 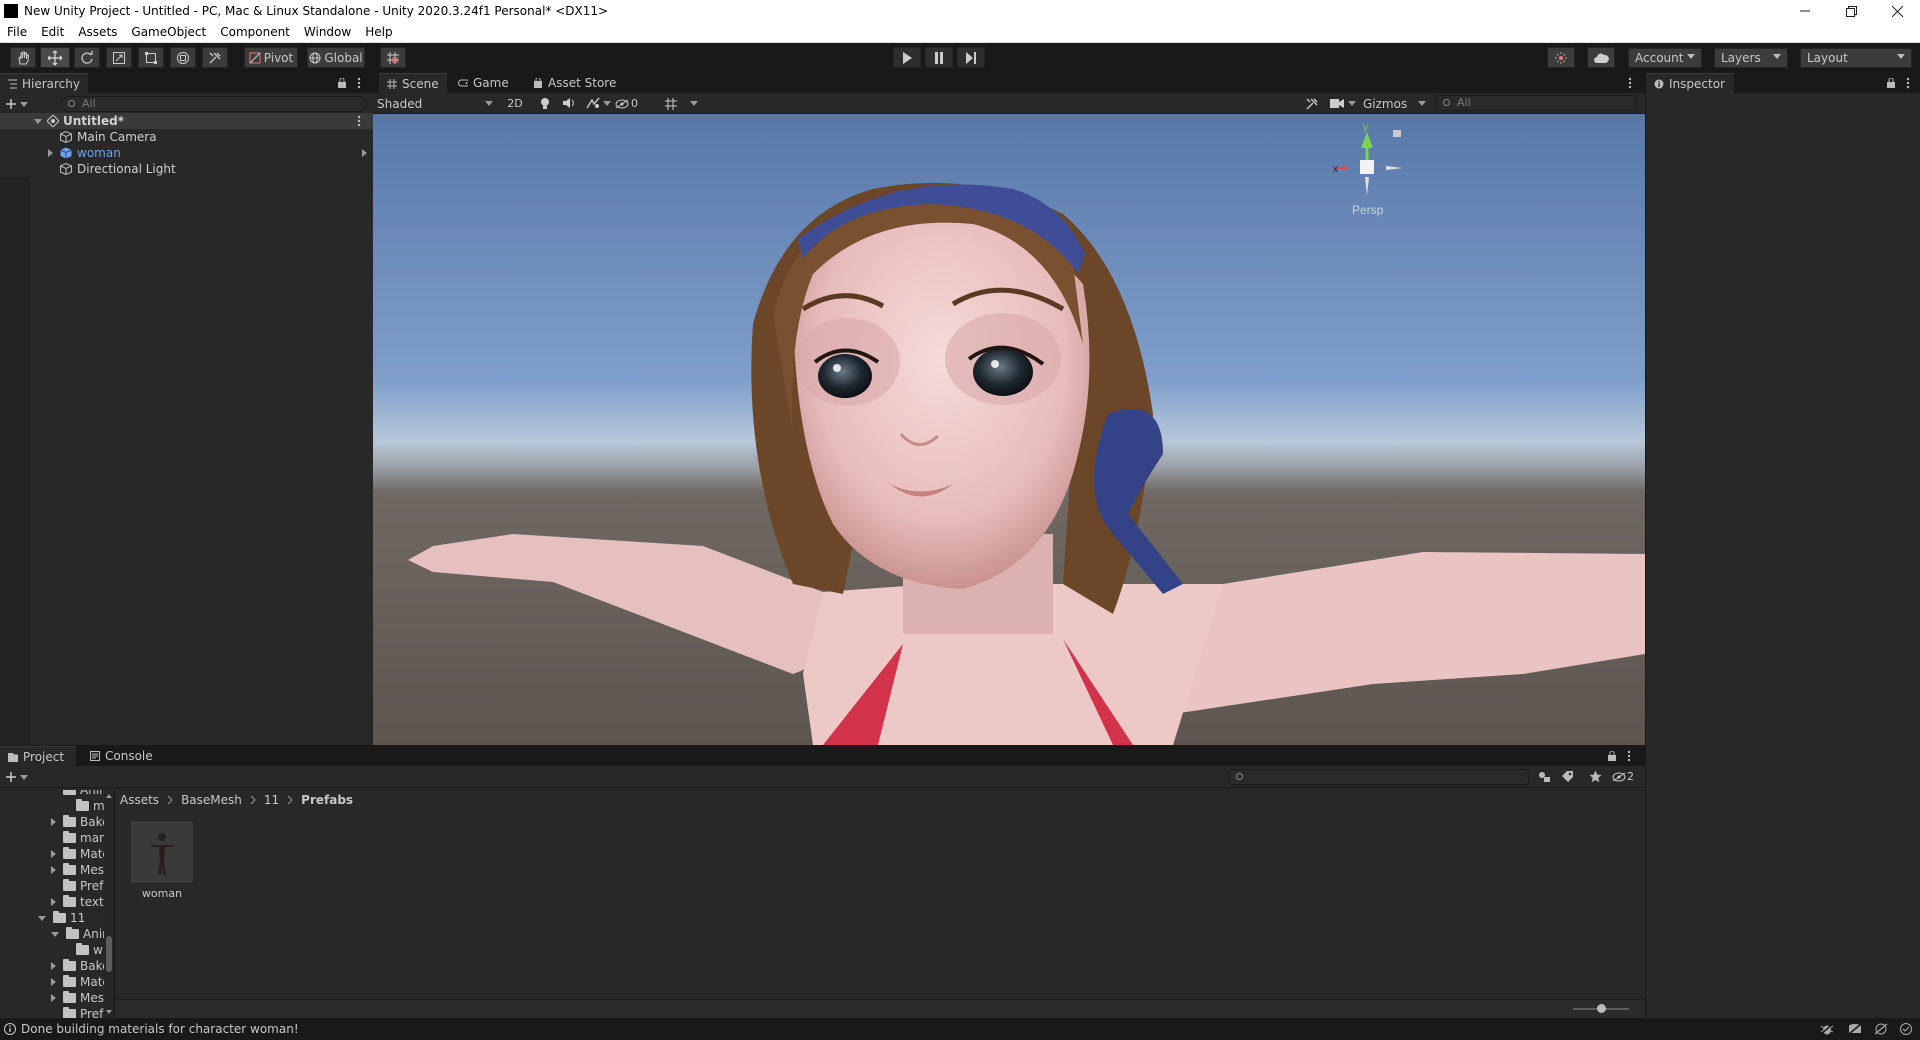 I want to click on tab-hierarchy: Hierarchy, so click(x=44, y=83).